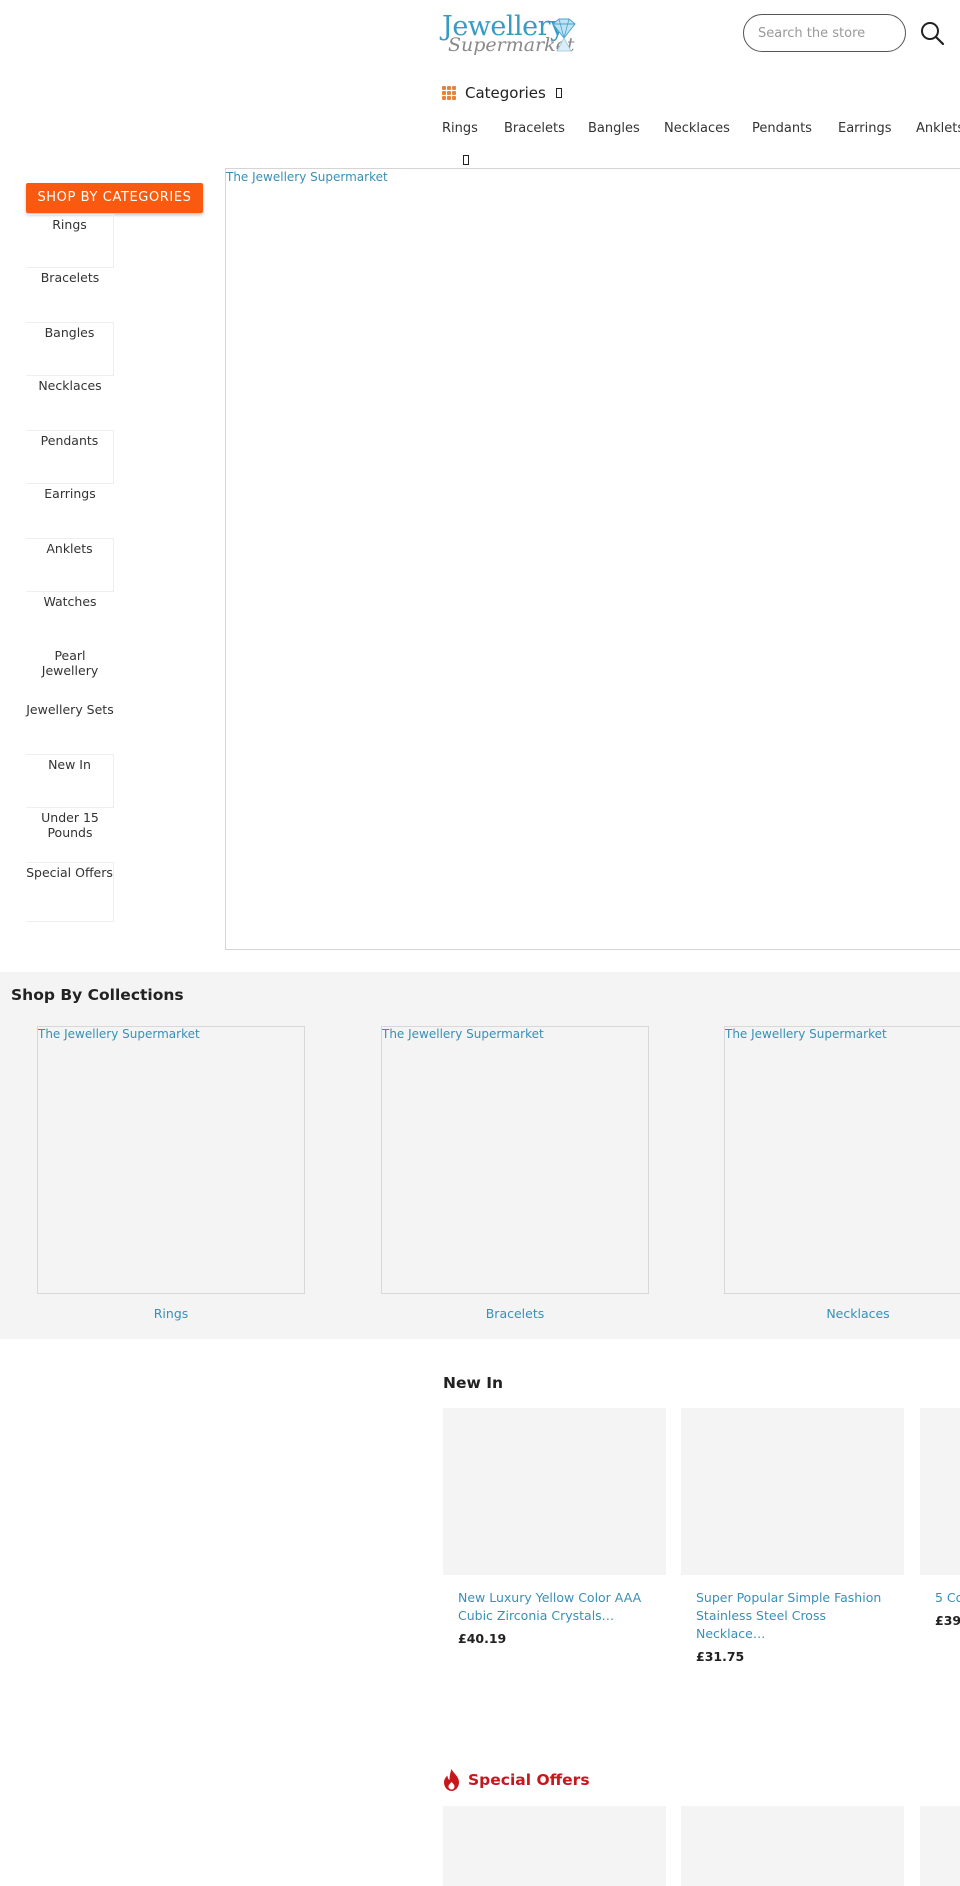  I want to click on sidebar-item-label: Special Offers, so click(69, 872).